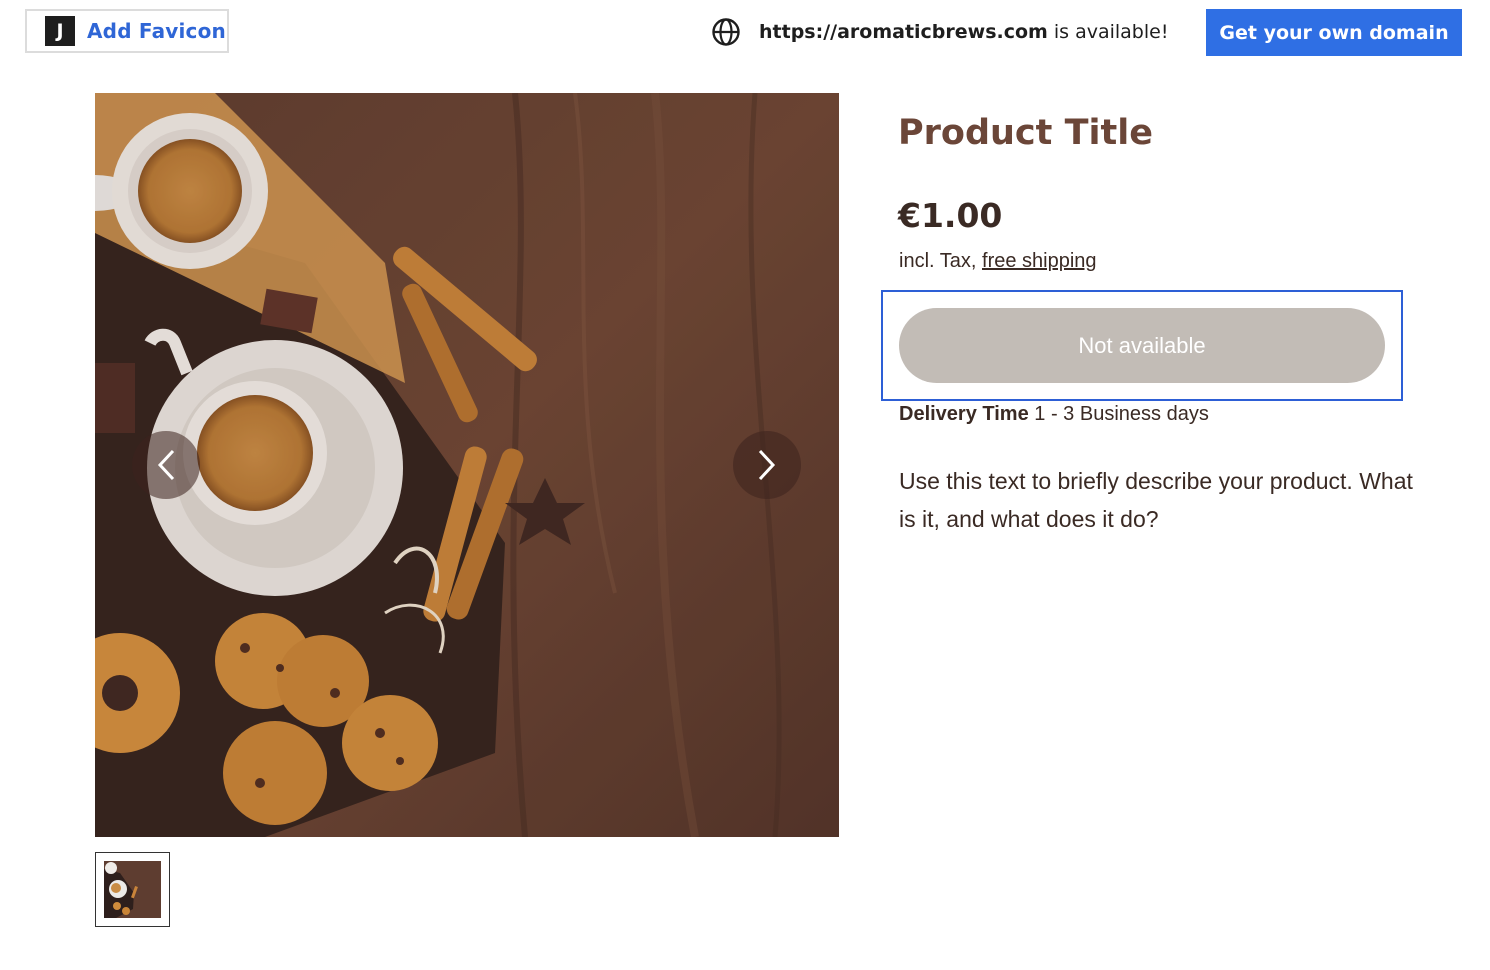 The width and height of the screenshot is (1490, 970). Describe the element at coordinates (726, 32) in the screenshot. I see `globe-icon` at that location.